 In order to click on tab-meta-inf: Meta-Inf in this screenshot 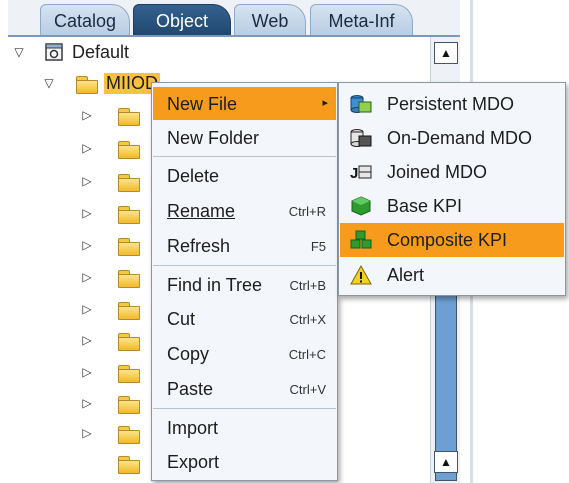, I will do `click(361, 19)`.